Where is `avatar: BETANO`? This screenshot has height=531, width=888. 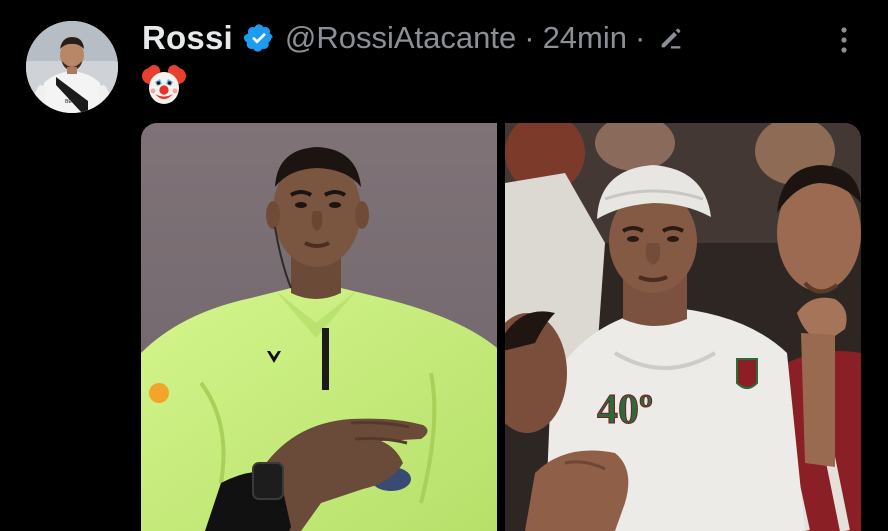 avatar: BETANO is located at coordinates (72, 67).